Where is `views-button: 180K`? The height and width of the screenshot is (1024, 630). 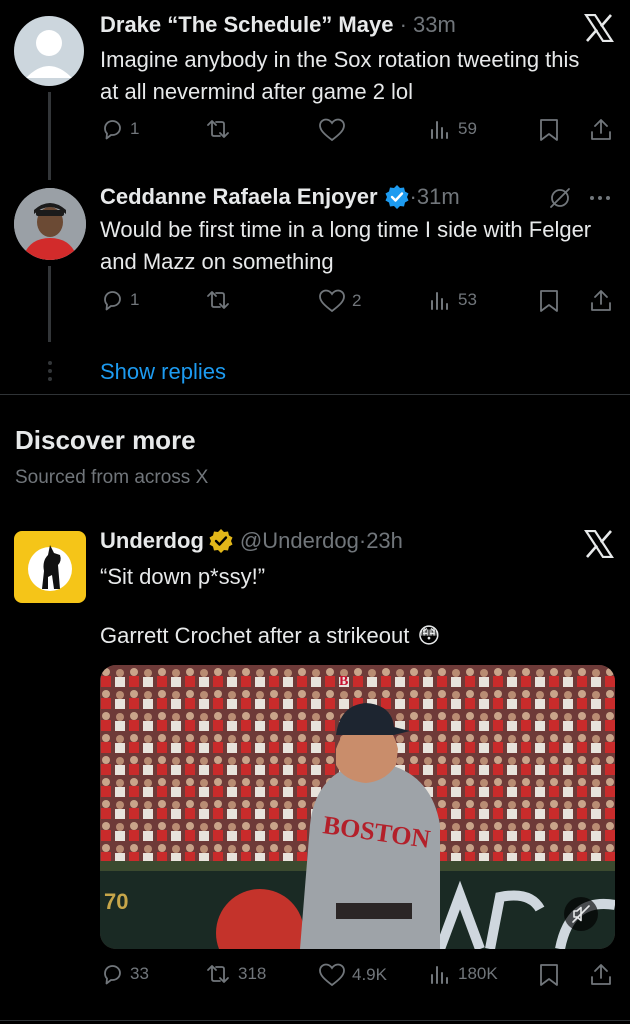 views-button: 180K is located at coordinates (463, 974).